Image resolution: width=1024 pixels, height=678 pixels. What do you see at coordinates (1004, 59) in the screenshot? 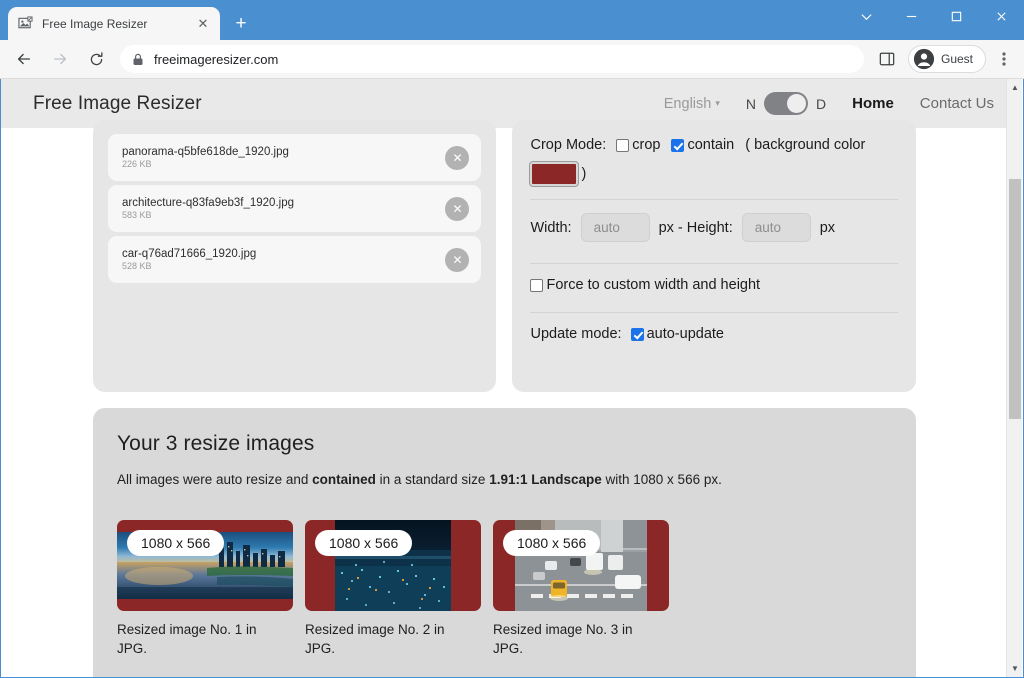
I see `kebab-menu-icon` at bounding box center [1004, 59].